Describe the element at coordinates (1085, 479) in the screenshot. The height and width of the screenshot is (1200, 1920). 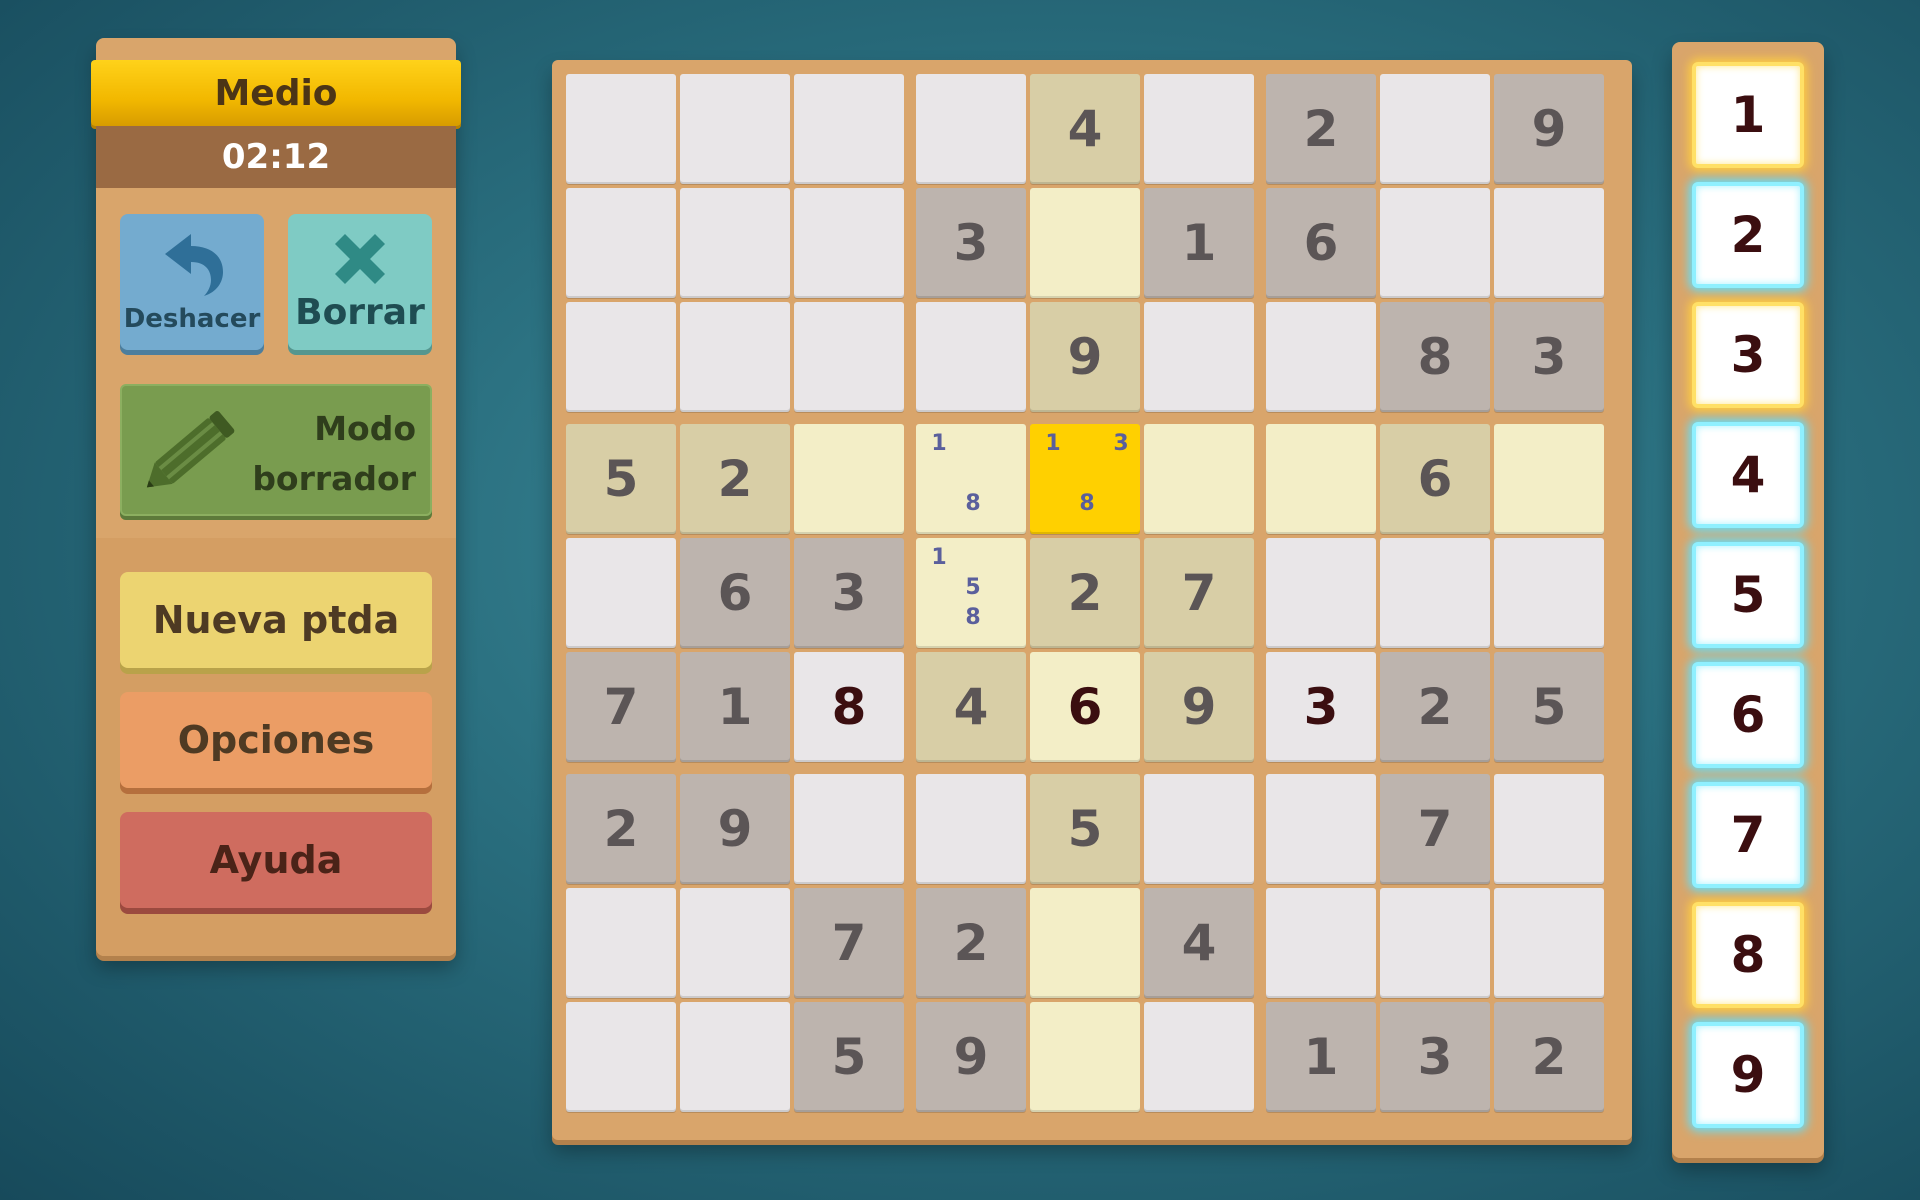
I see `sudoku-cell: 1 3 8` at that location.